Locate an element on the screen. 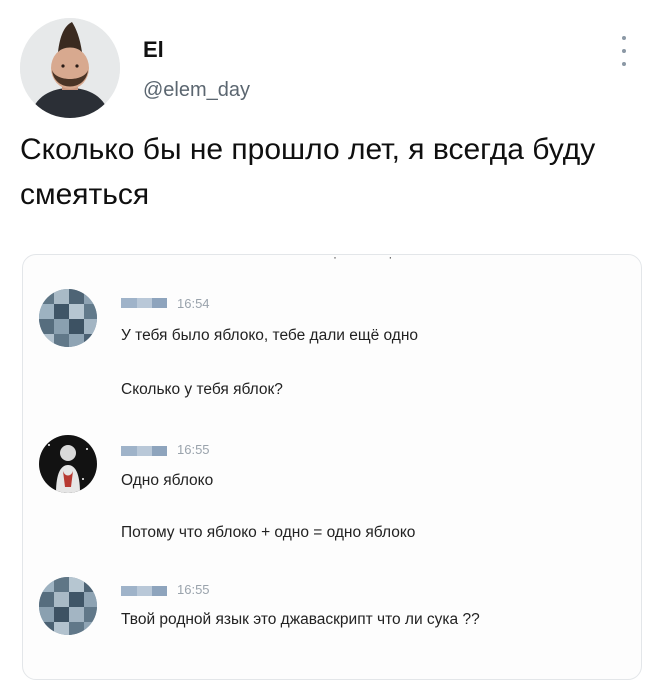  author-avatar is located at coordinates (70, 68).